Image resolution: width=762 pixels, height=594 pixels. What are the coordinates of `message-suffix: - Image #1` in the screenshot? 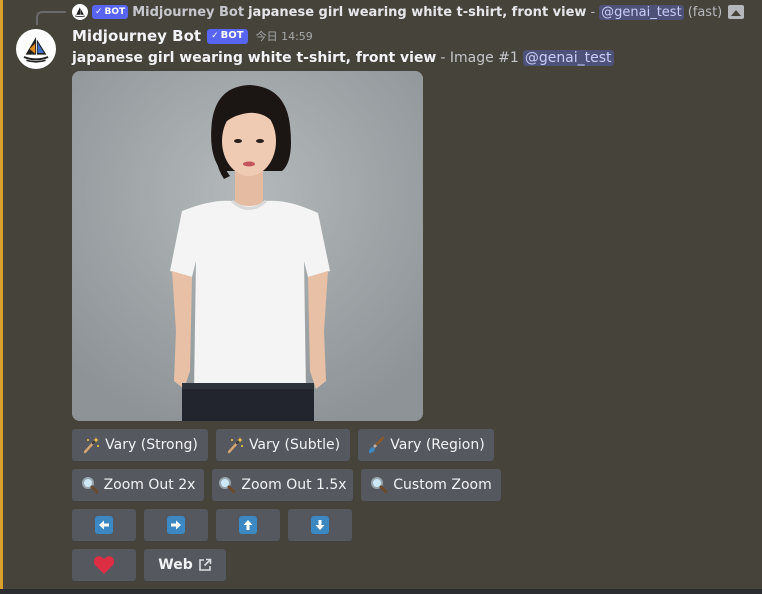 It's located at (479, 58).